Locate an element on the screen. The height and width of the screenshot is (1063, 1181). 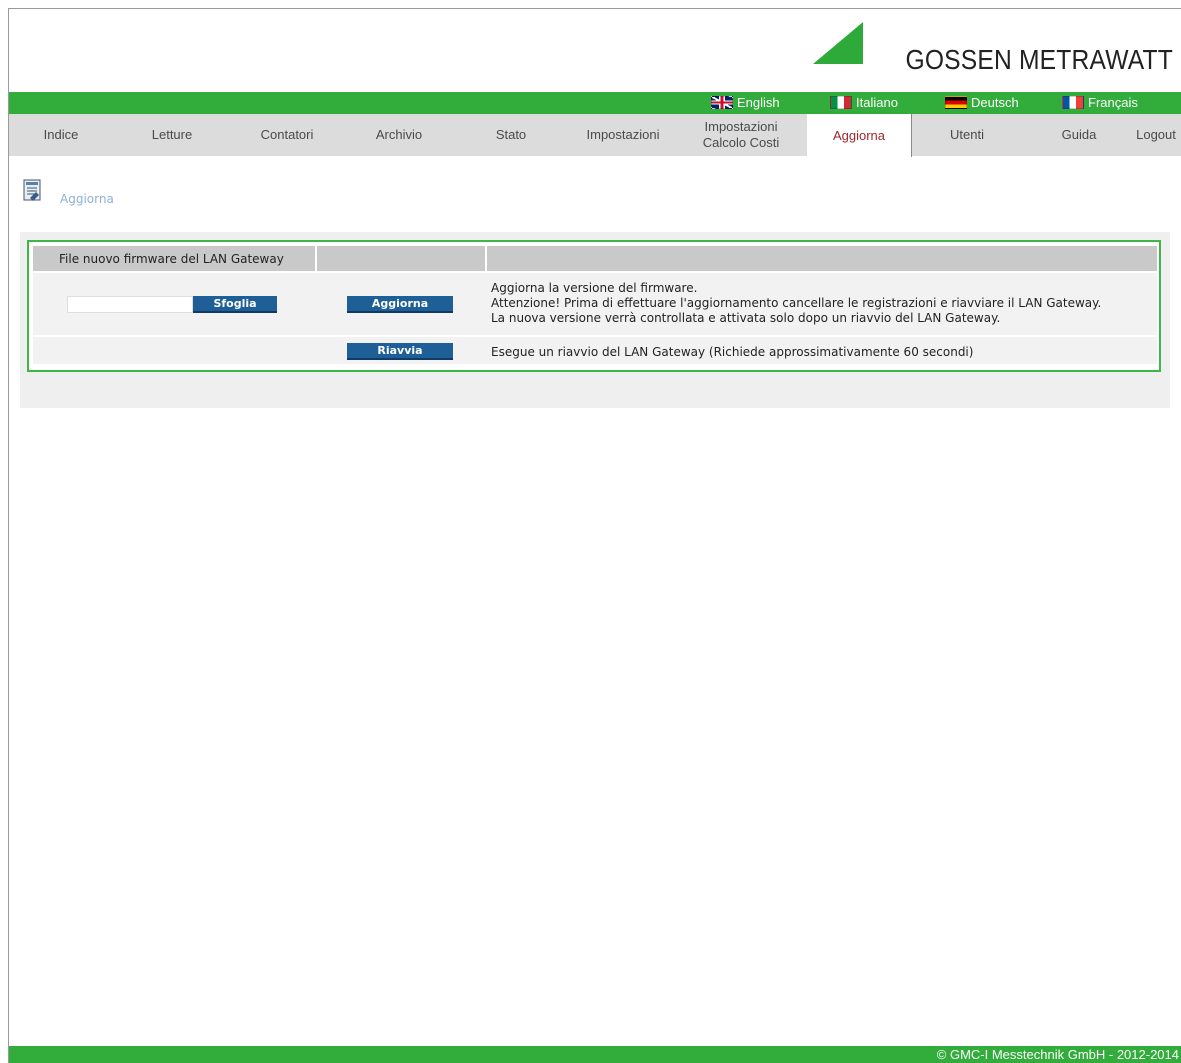
header-description is located at coordinates (822, 258).